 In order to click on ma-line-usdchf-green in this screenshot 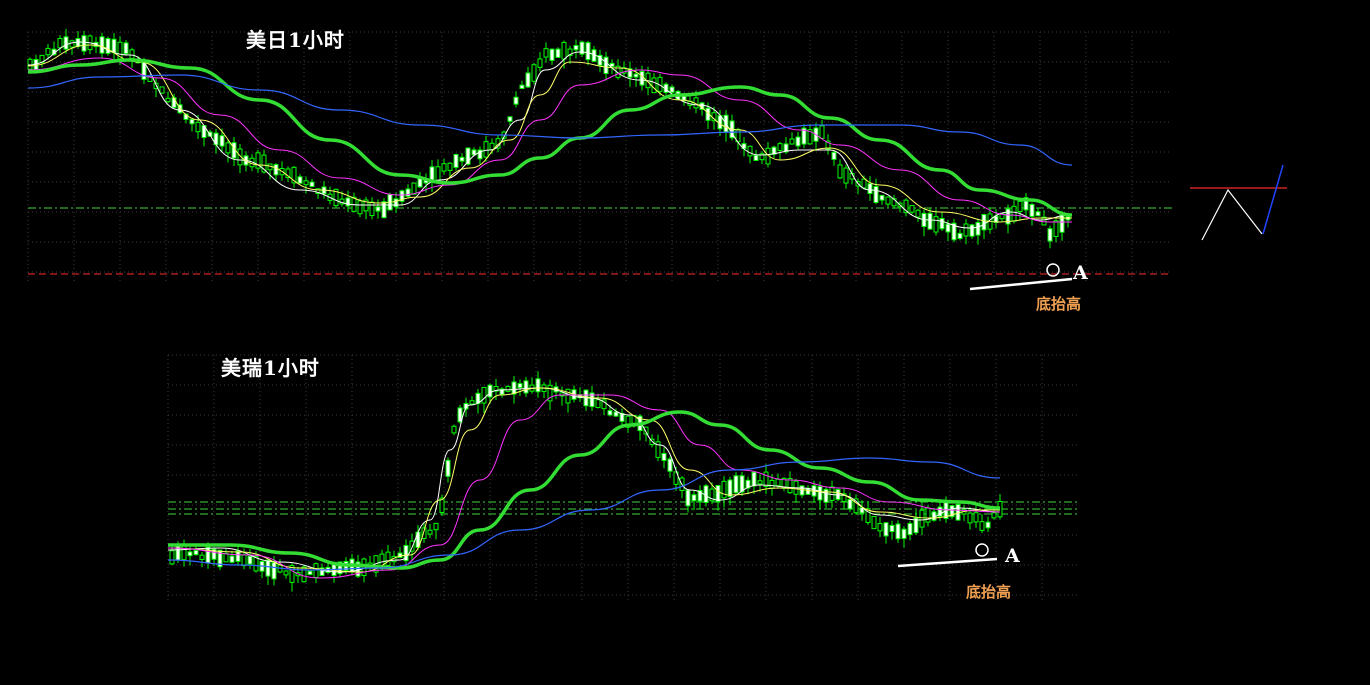, I will do `click(584, 490)`.